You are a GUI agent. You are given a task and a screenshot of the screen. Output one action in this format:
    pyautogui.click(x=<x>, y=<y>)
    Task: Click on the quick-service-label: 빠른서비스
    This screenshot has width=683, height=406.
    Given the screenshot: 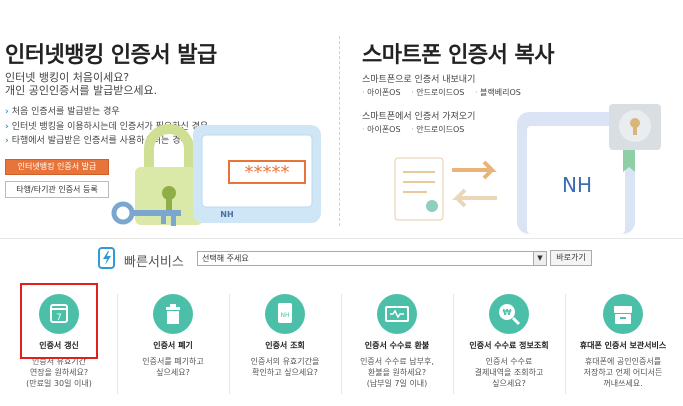 What is the action you would take?
    pyautogui.click(x=154, y=262)
    